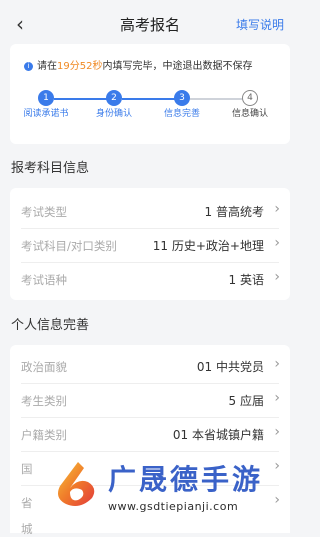 This screenshot has width=320, height=537. I want to click on political-status-label: 政治面貌, so click(44, 367).